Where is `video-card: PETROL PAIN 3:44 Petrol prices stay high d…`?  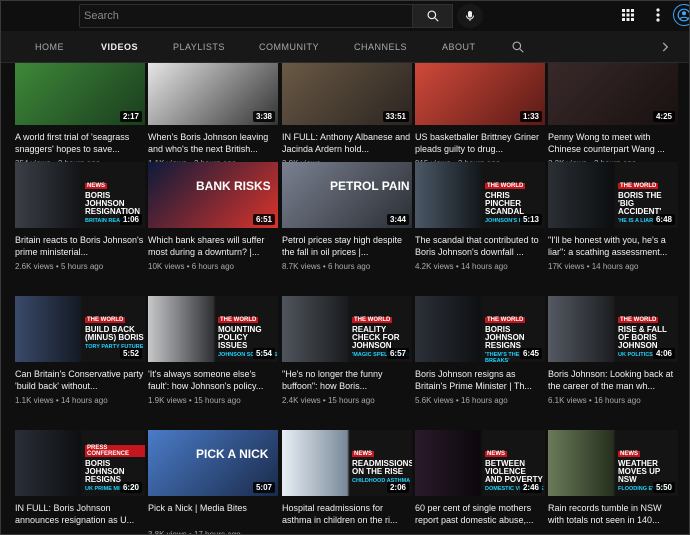 video-card: PETROL PAIN 3:44 Petrol prices stay high d… is located at coordinates (347, 217).